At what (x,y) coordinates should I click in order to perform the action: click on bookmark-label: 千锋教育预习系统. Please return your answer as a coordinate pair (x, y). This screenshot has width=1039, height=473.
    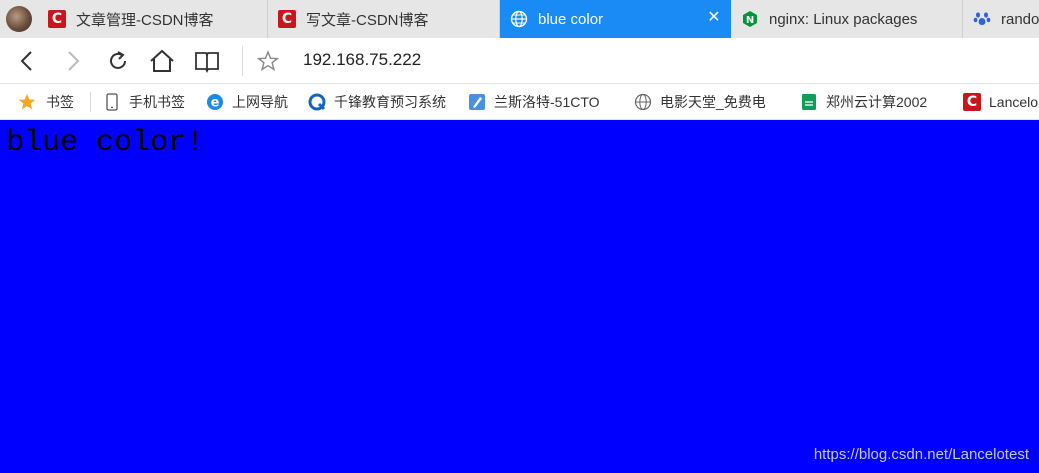
    Looking at the image, I should click on (390, 102).